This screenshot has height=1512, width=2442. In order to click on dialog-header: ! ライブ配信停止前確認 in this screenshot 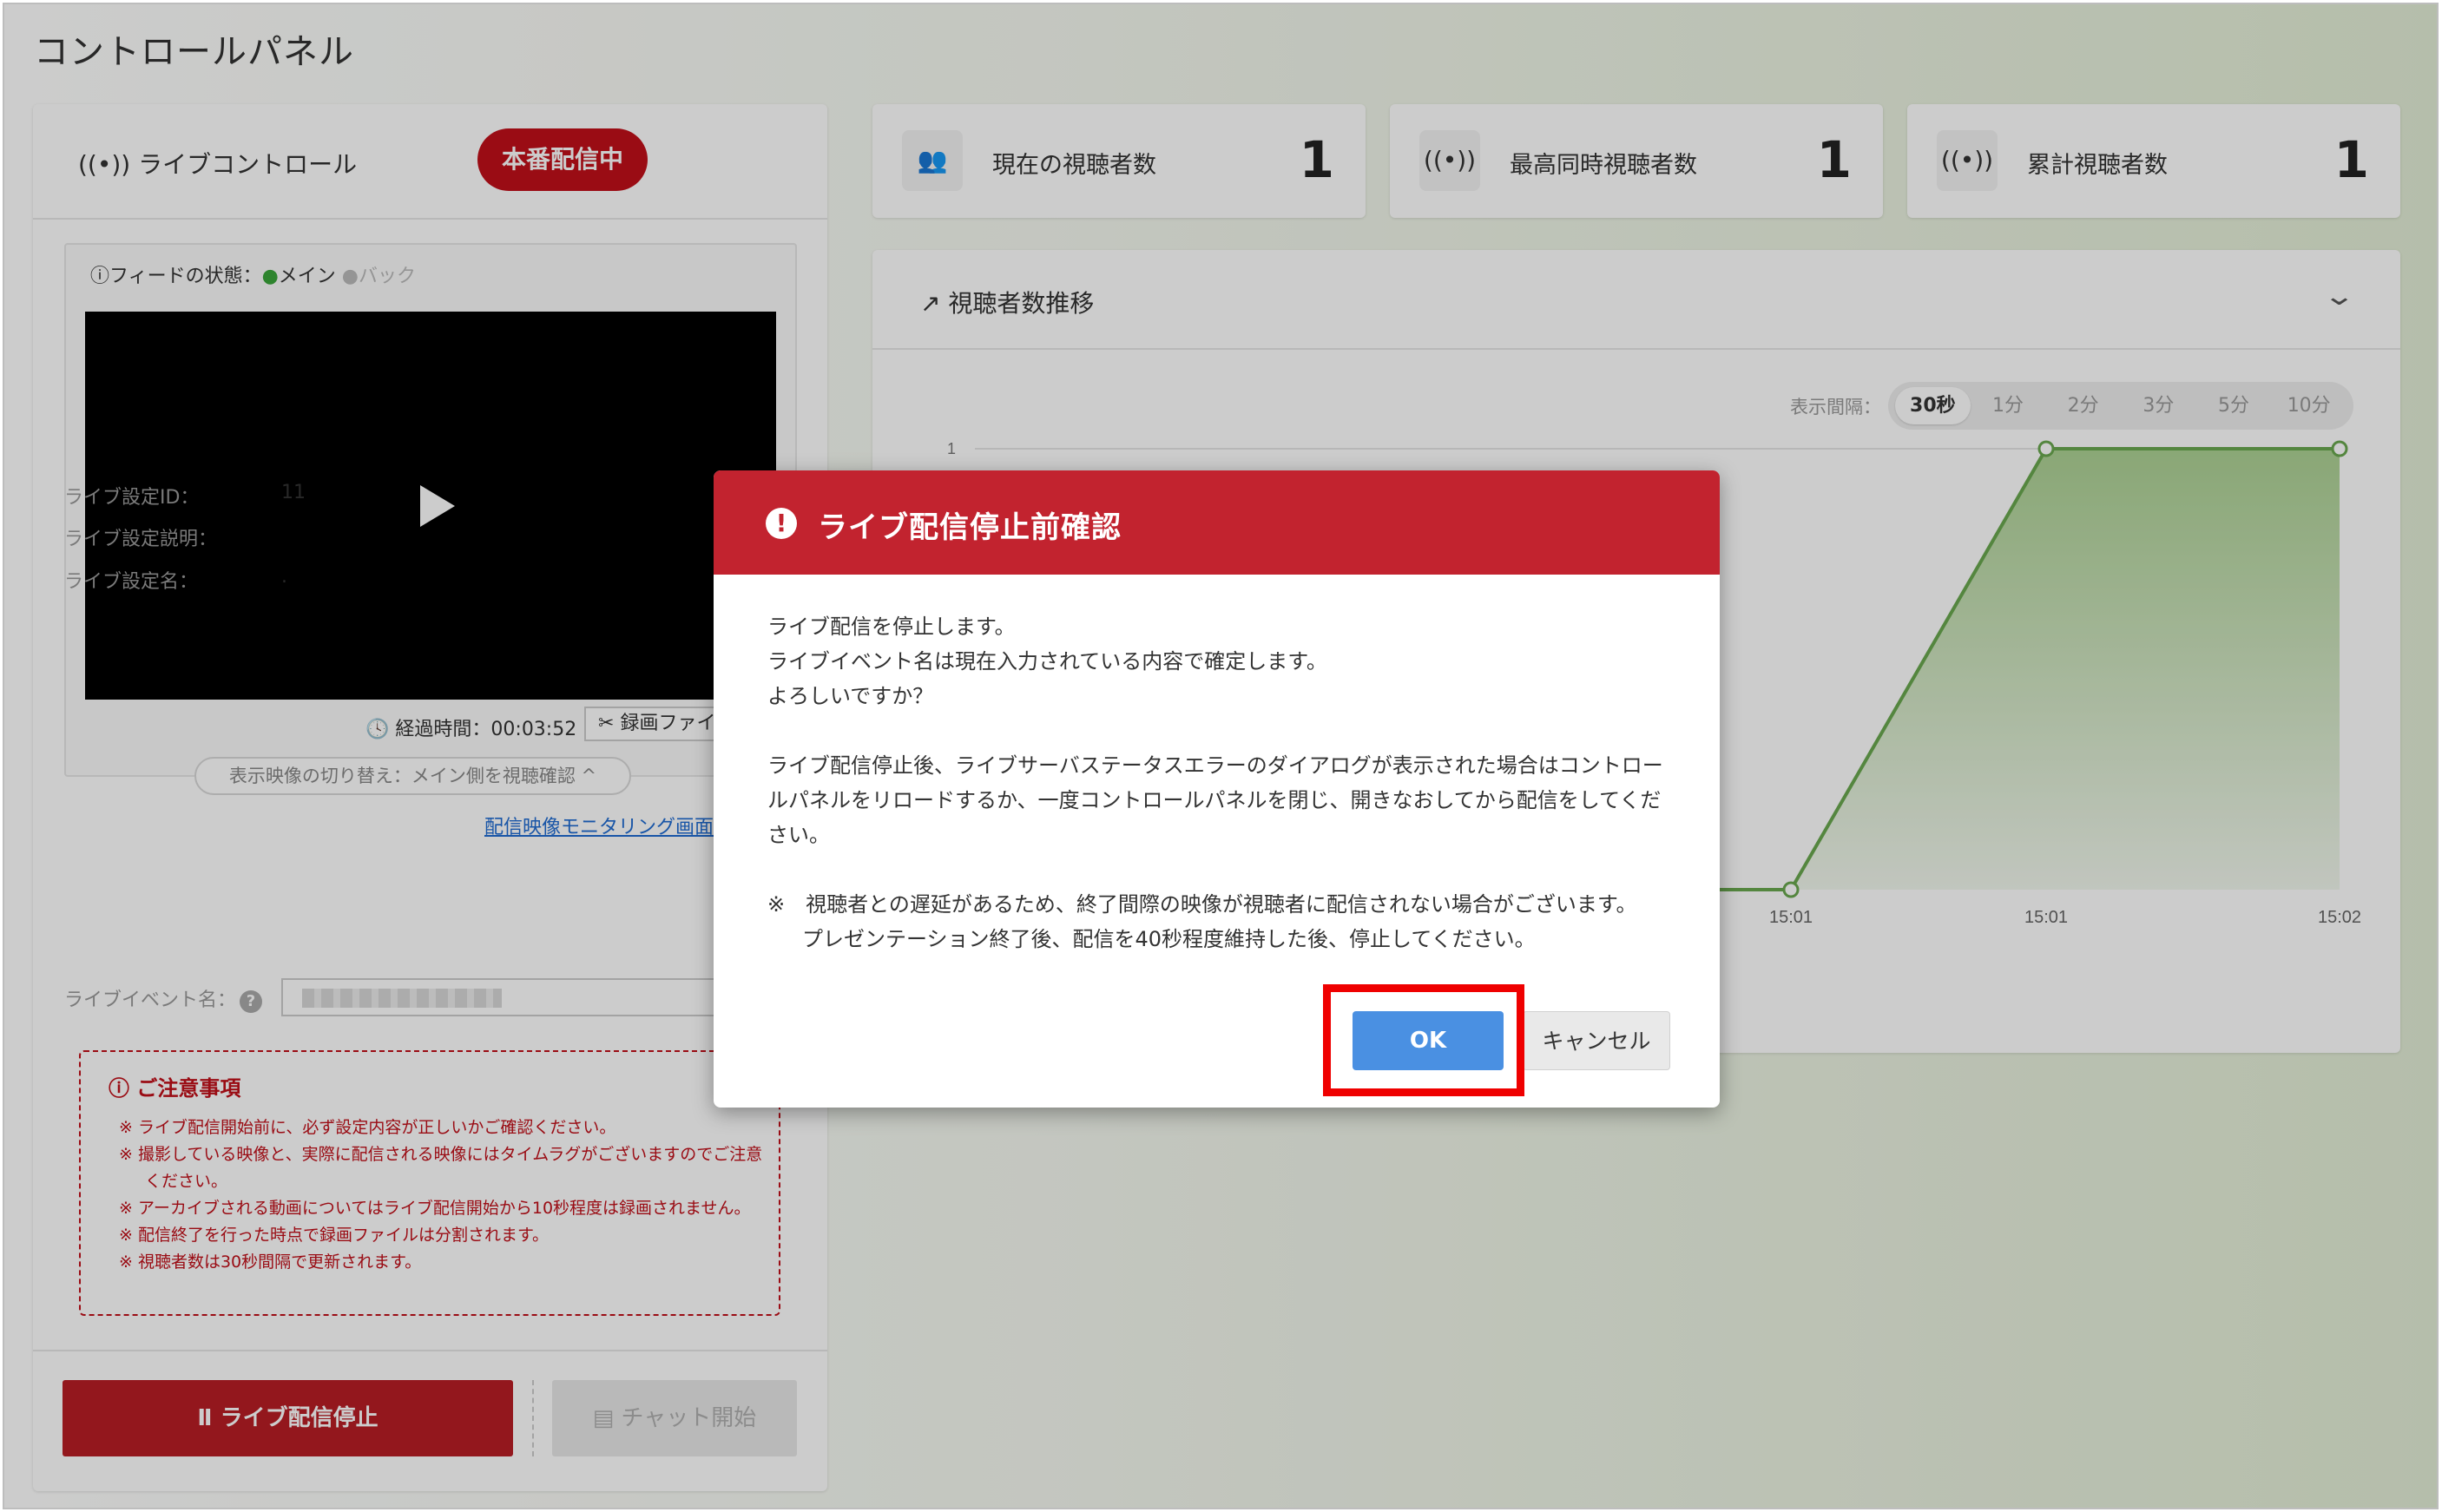, I will do `click(1217, 522)`.